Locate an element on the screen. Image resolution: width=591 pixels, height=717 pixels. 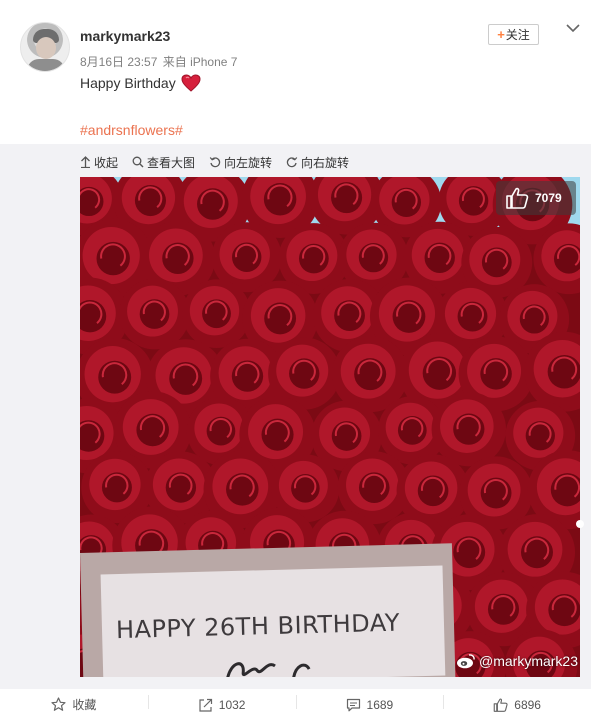
rotate-left-button: 向左旋转 is located at coordinates (240, 162).